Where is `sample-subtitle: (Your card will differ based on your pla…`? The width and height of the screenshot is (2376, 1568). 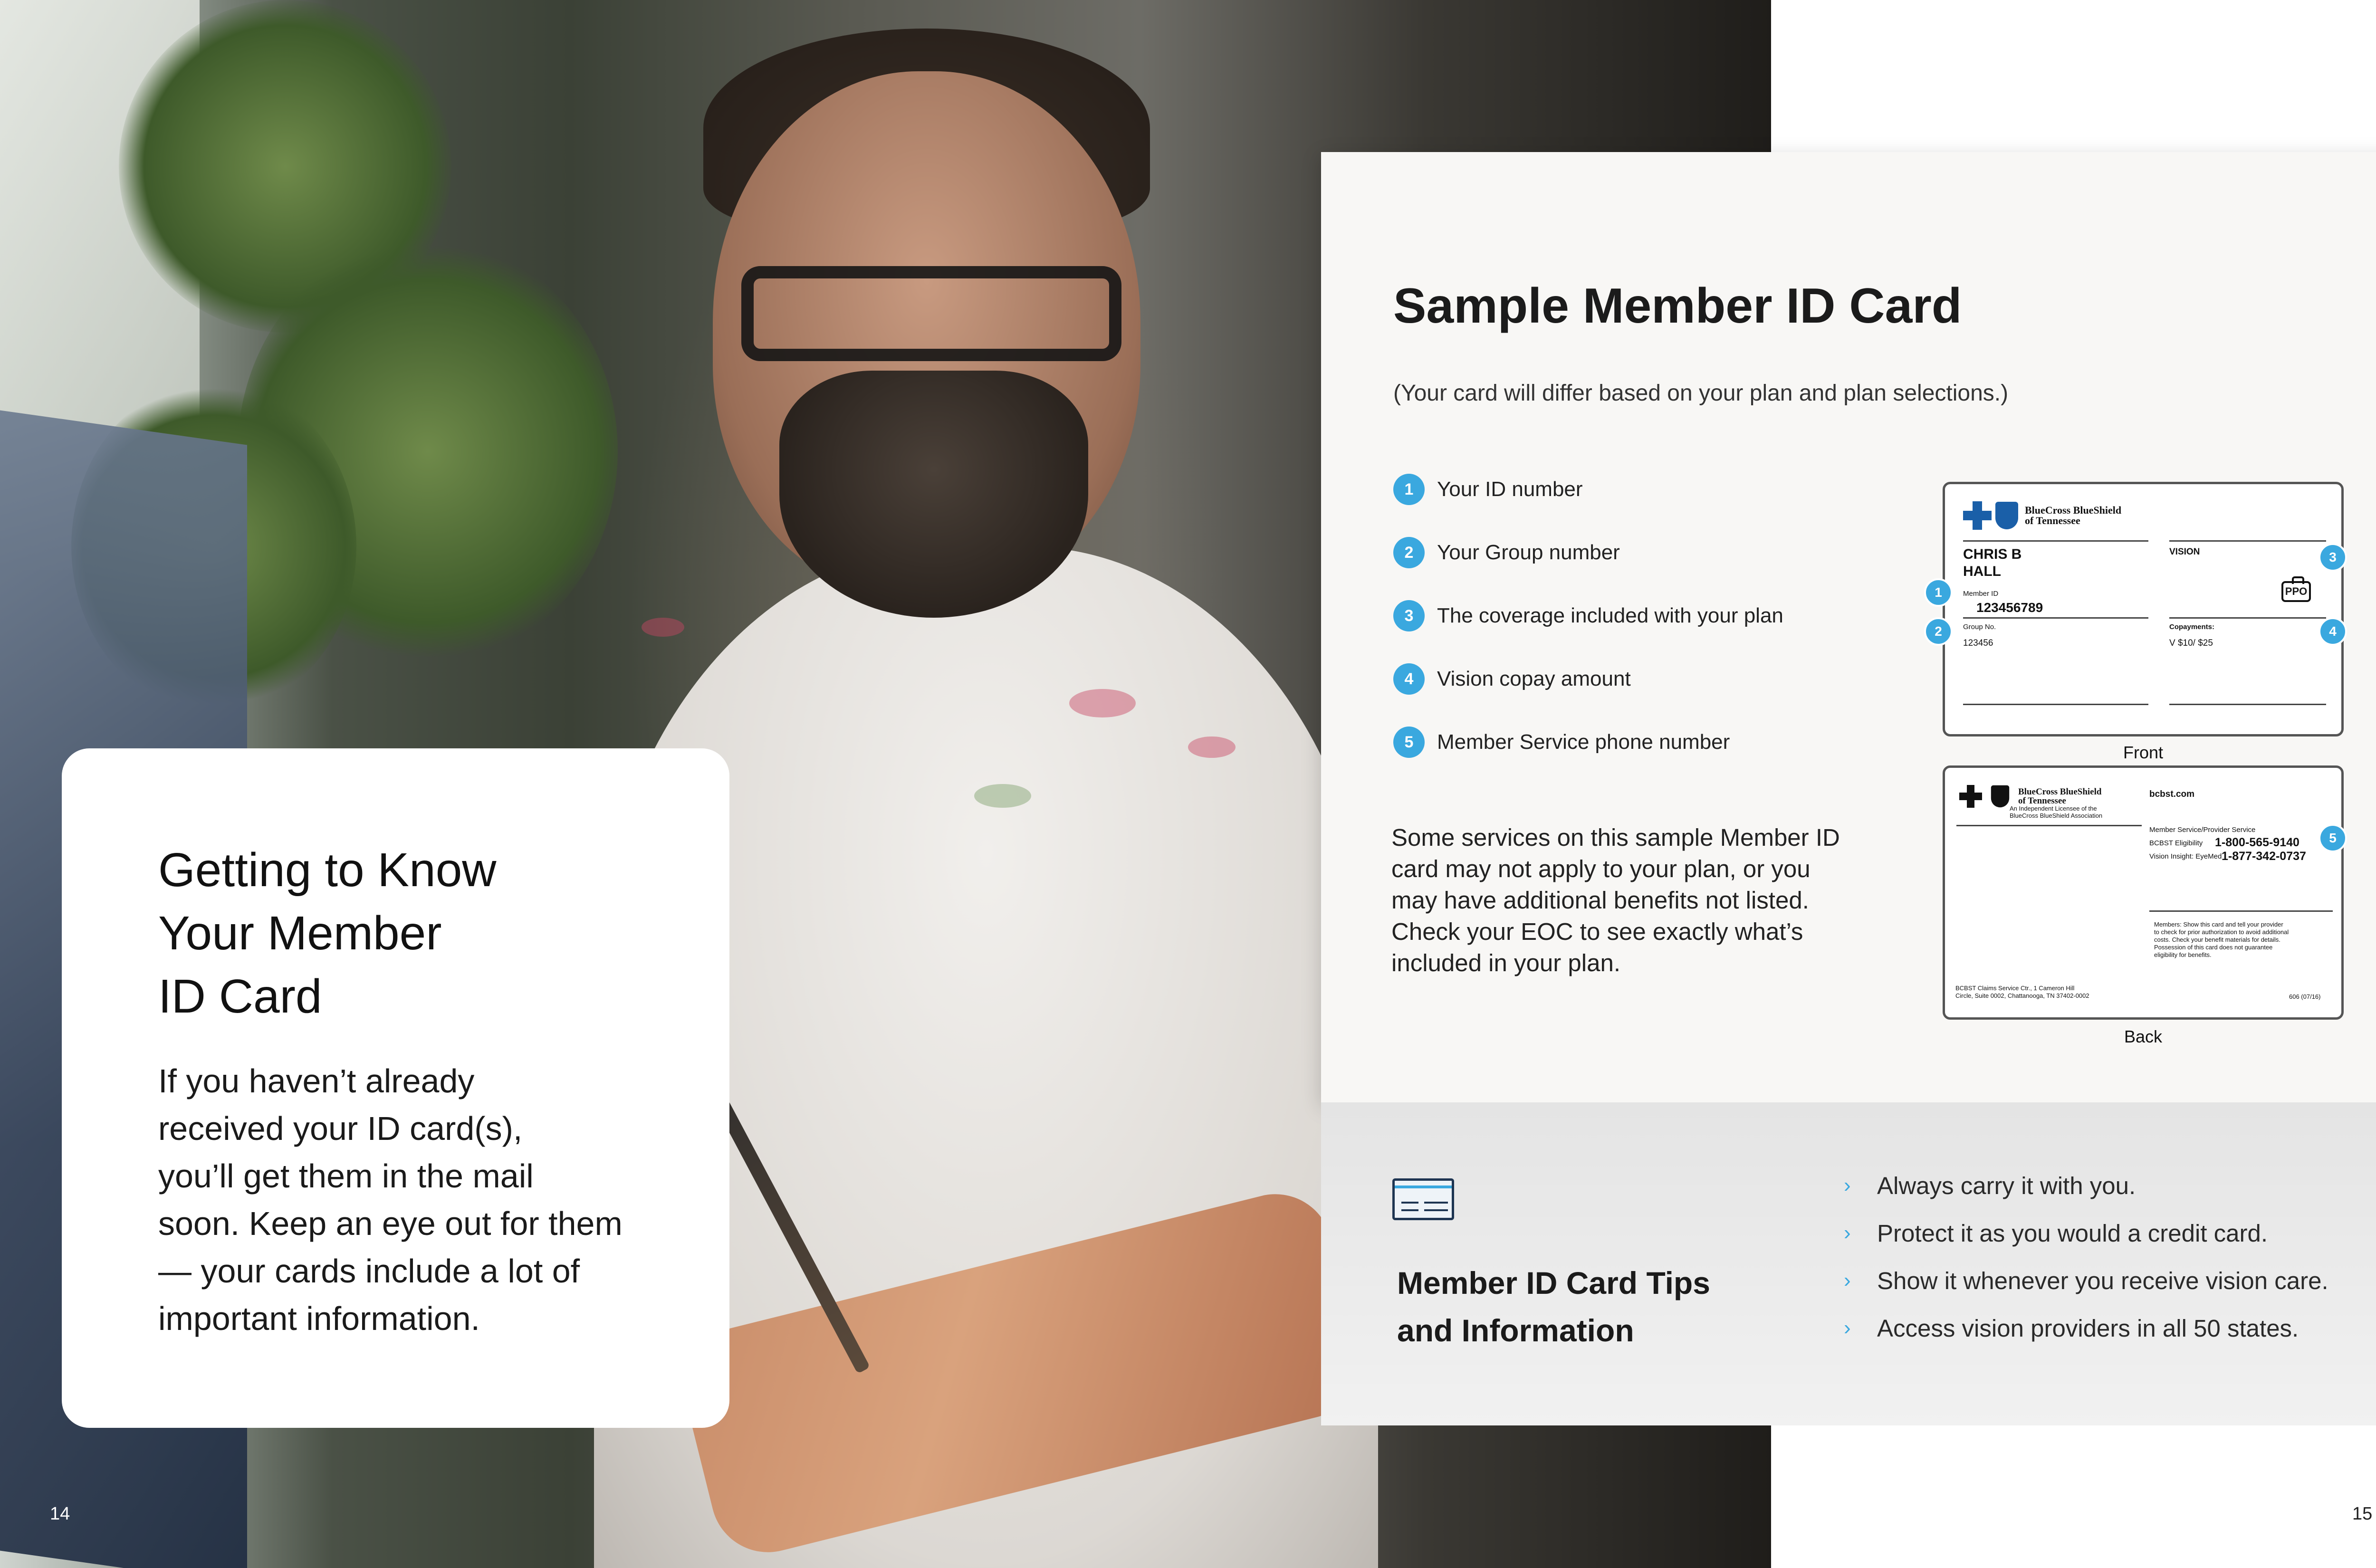 sample-subtitle: (Your card will differ based on your pla… is located at coordinates (1701, 394).